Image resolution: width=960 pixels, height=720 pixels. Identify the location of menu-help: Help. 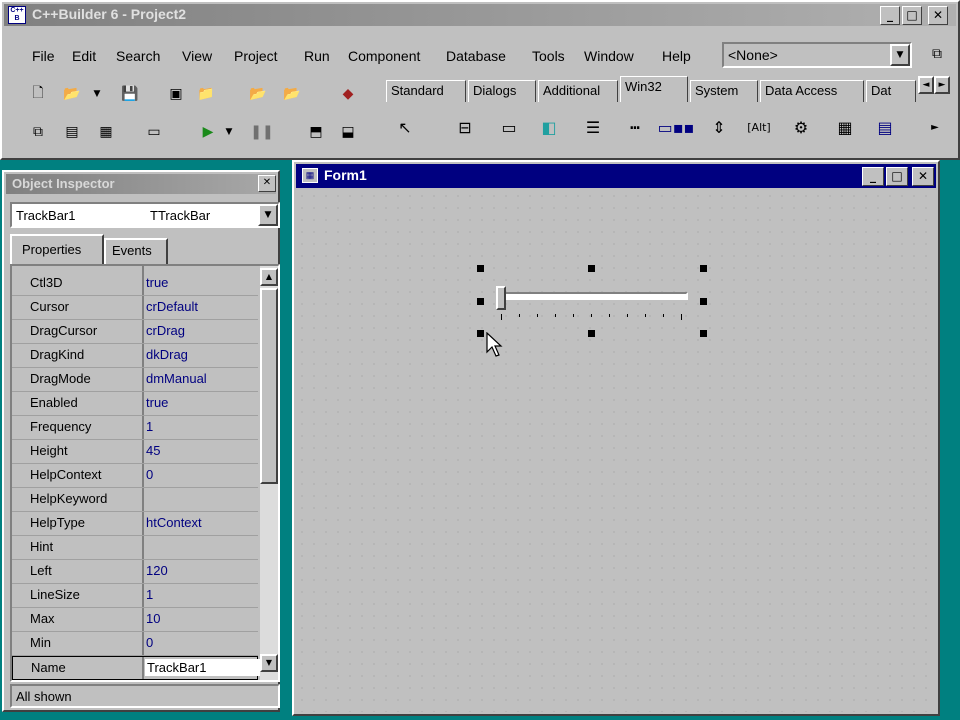
(676, 56).